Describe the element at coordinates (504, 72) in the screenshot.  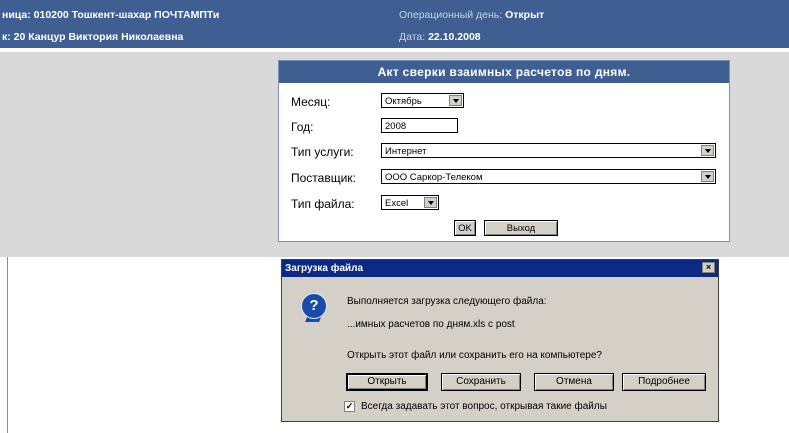
I see `form-title: Акт сверки взаимных расчетов по дням.` at that location.